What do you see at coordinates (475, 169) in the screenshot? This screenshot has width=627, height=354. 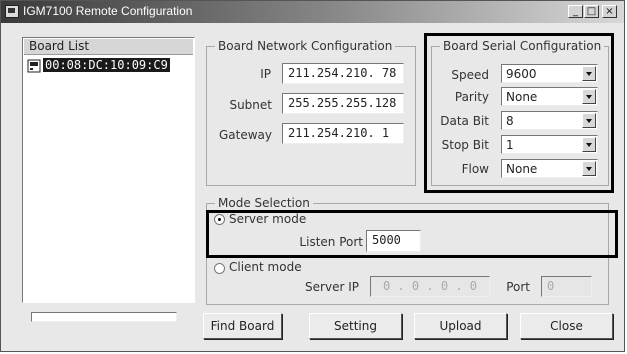 I see `flow-label: Flow` at bounding box center [475, 169].